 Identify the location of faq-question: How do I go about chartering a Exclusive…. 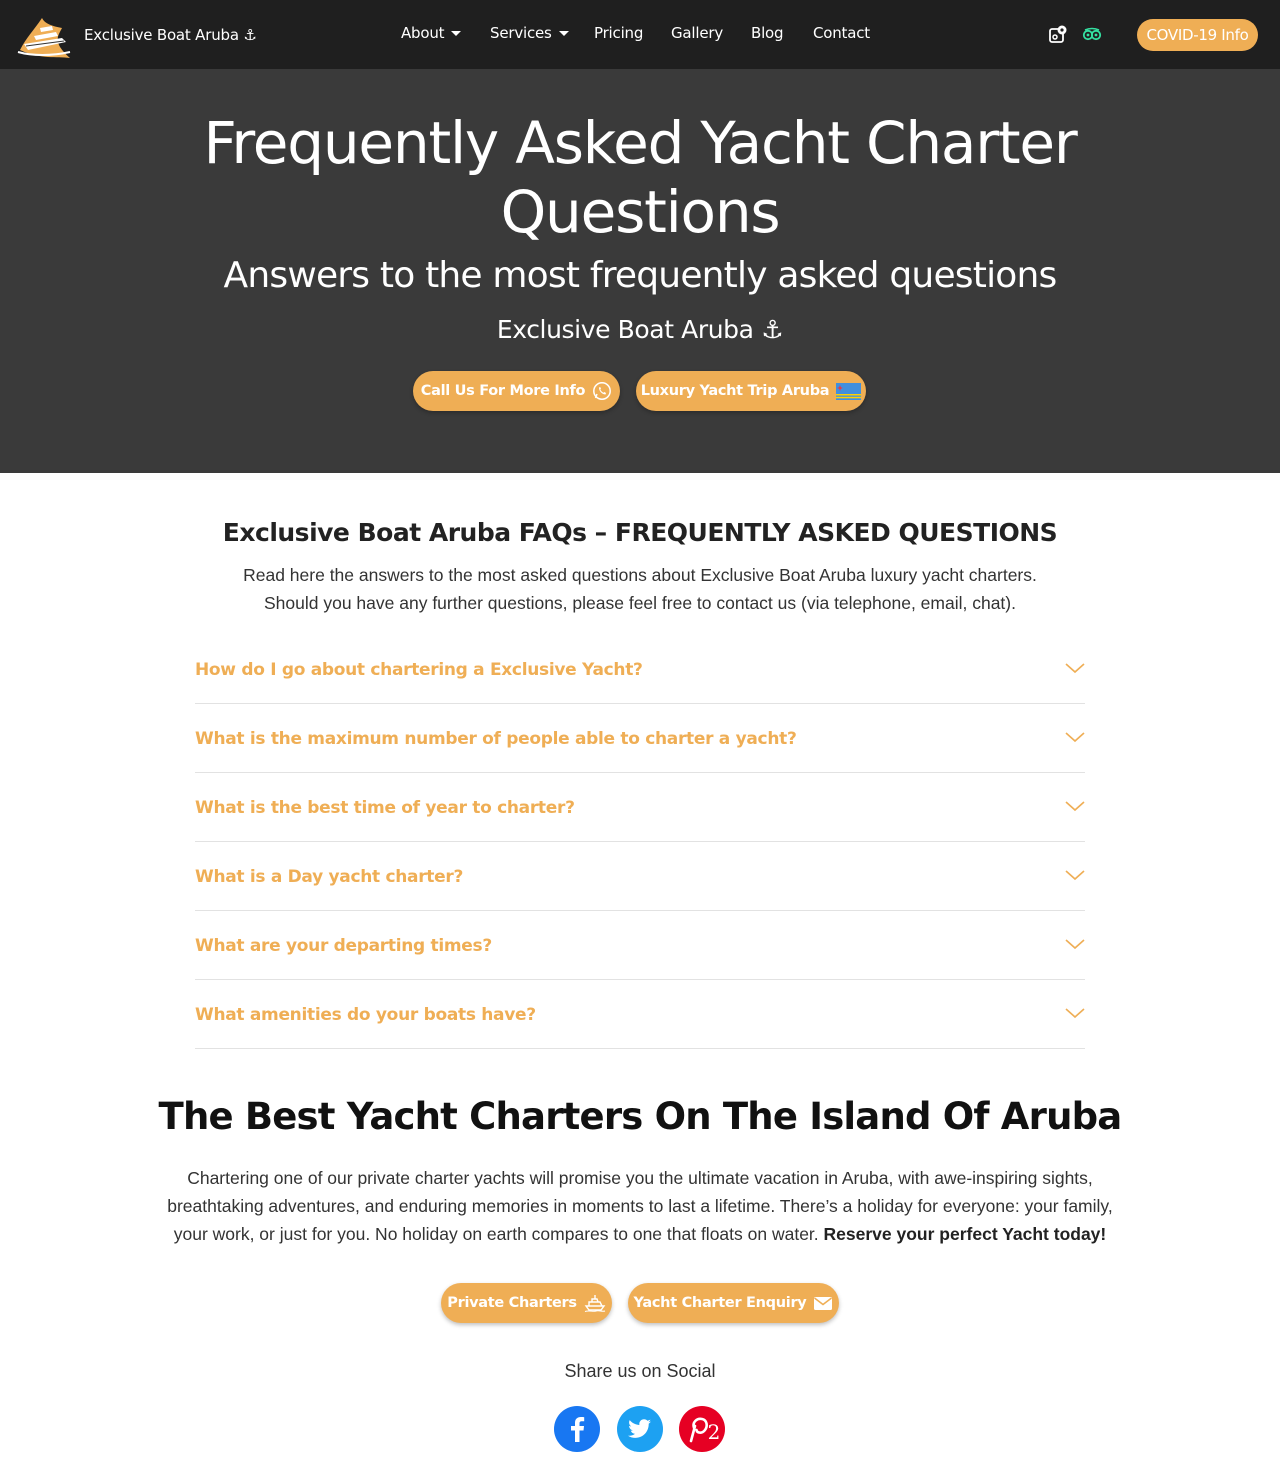
(419, 670).